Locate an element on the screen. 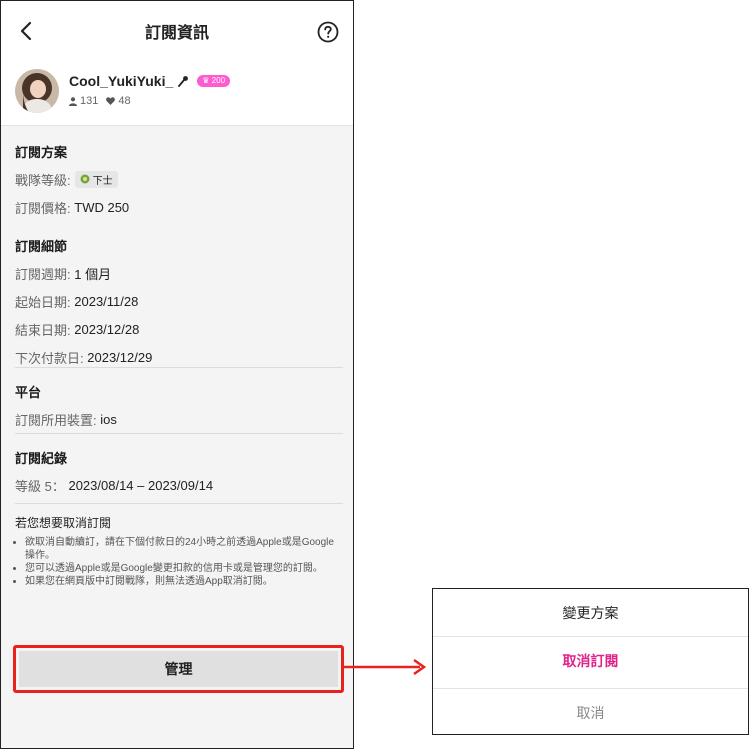  badge-icon: ♛ is located at coordinates (206, 80).